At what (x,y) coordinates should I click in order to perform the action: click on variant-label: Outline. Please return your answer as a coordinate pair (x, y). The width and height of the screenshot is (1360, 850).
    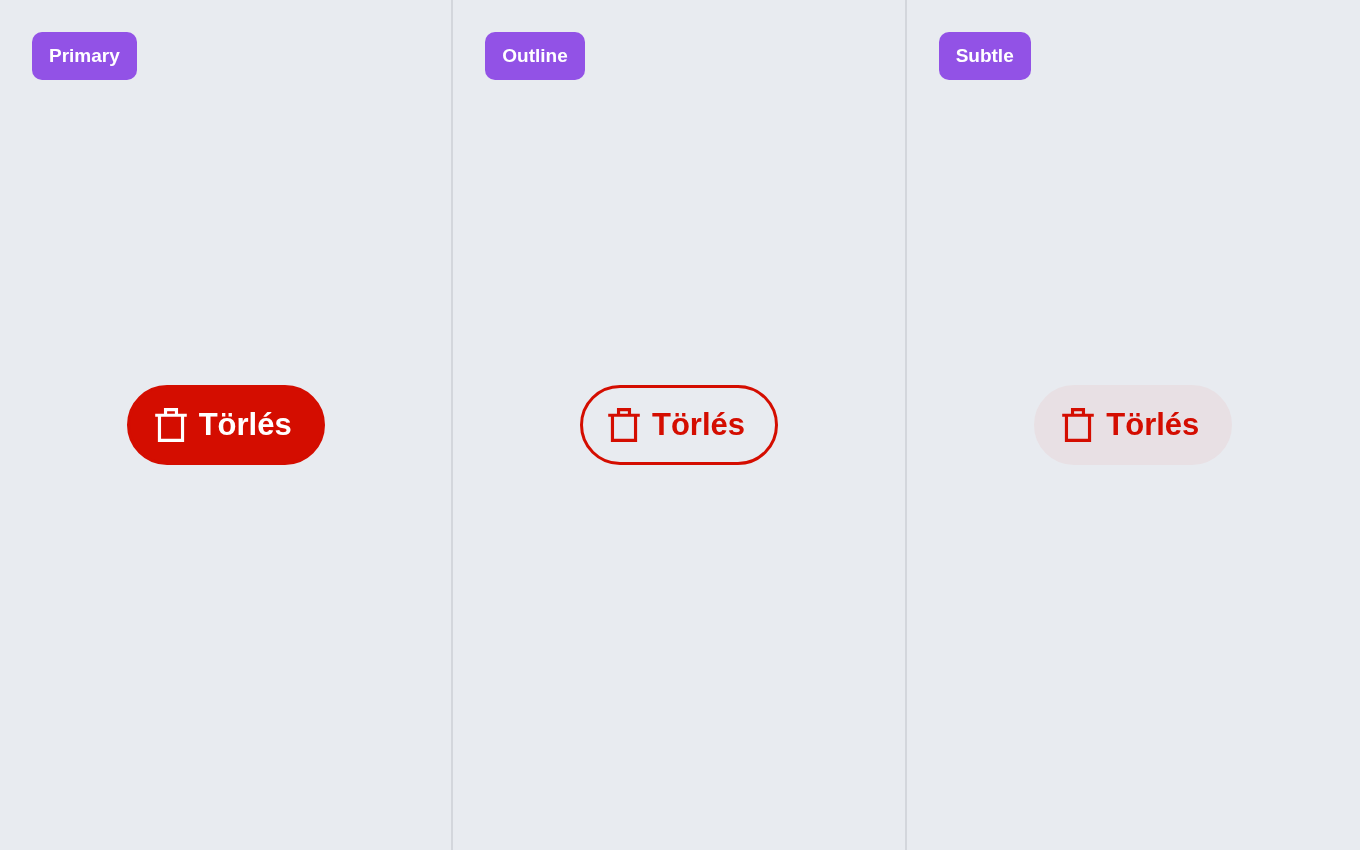
    Looking at the image, I should click on (535, 56).